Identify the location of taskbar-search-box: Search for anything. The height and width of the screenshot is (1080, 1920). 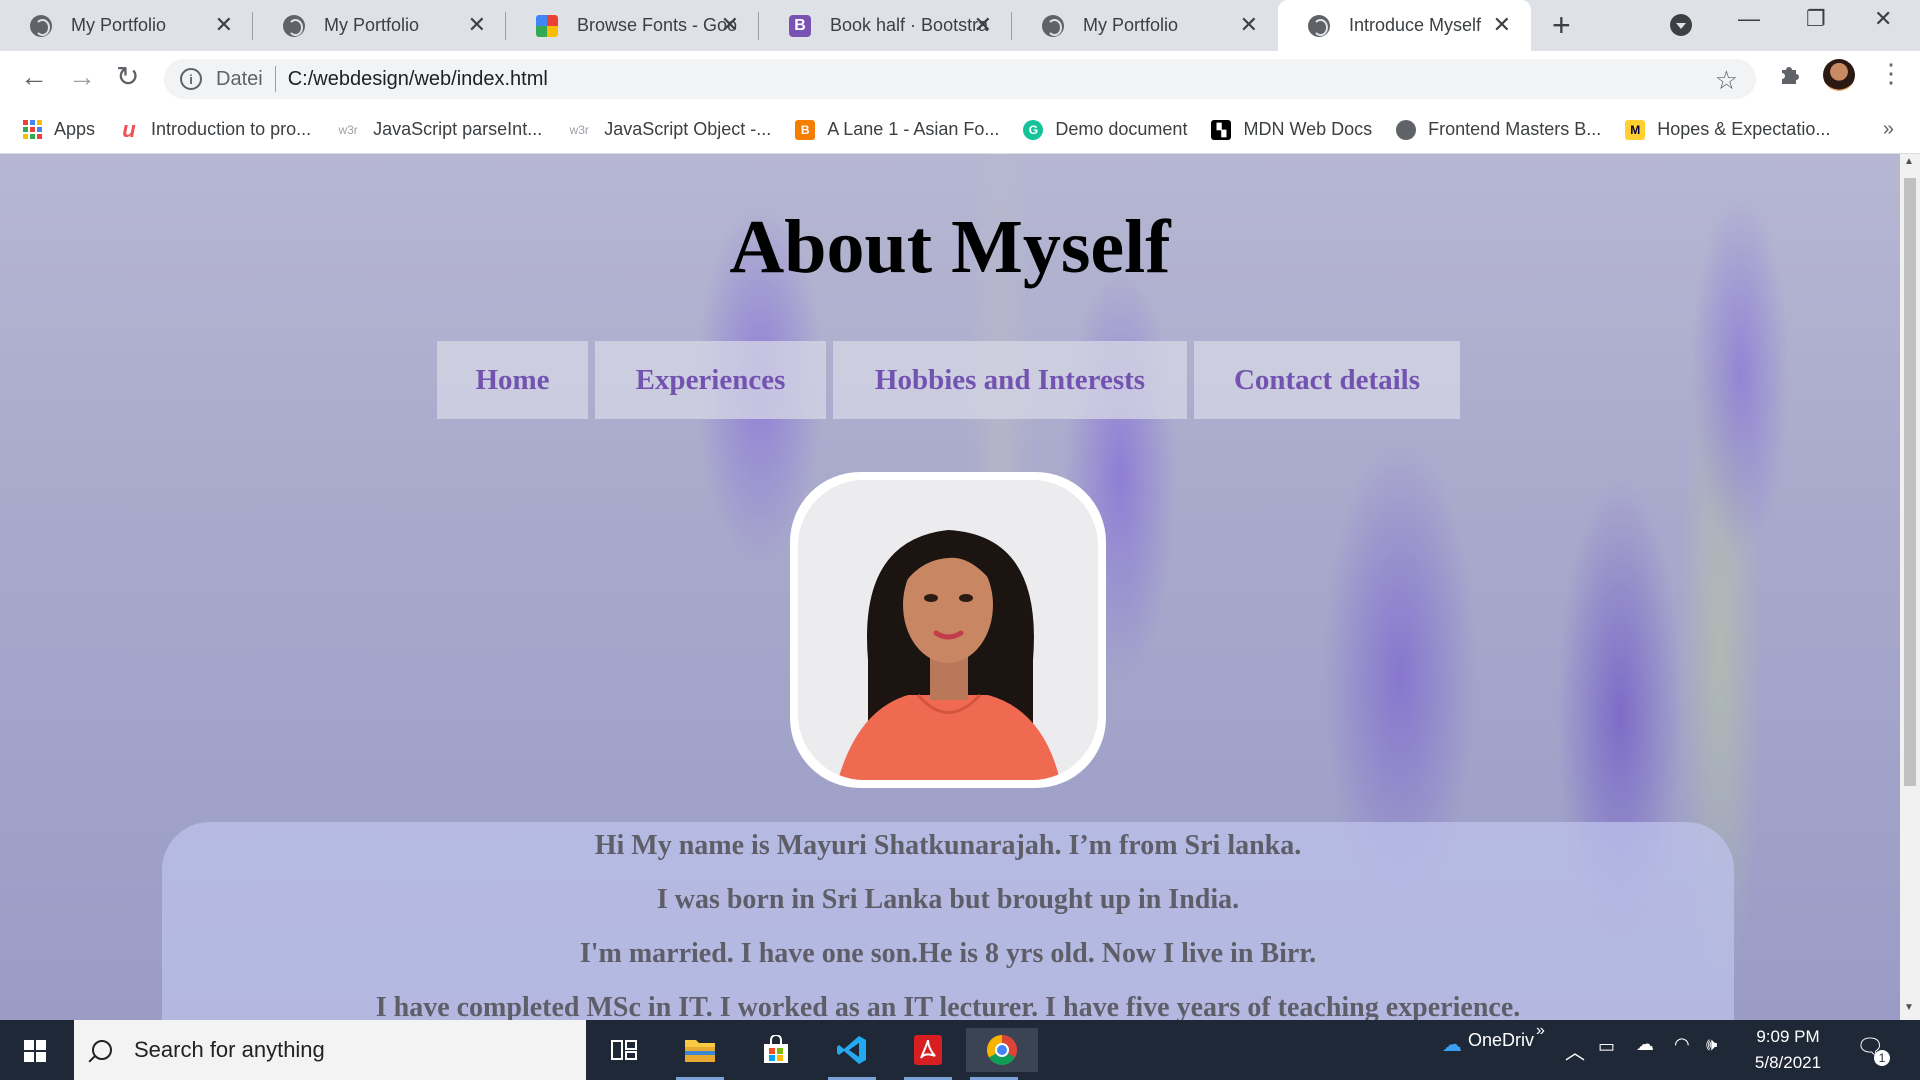
(330, 1050).